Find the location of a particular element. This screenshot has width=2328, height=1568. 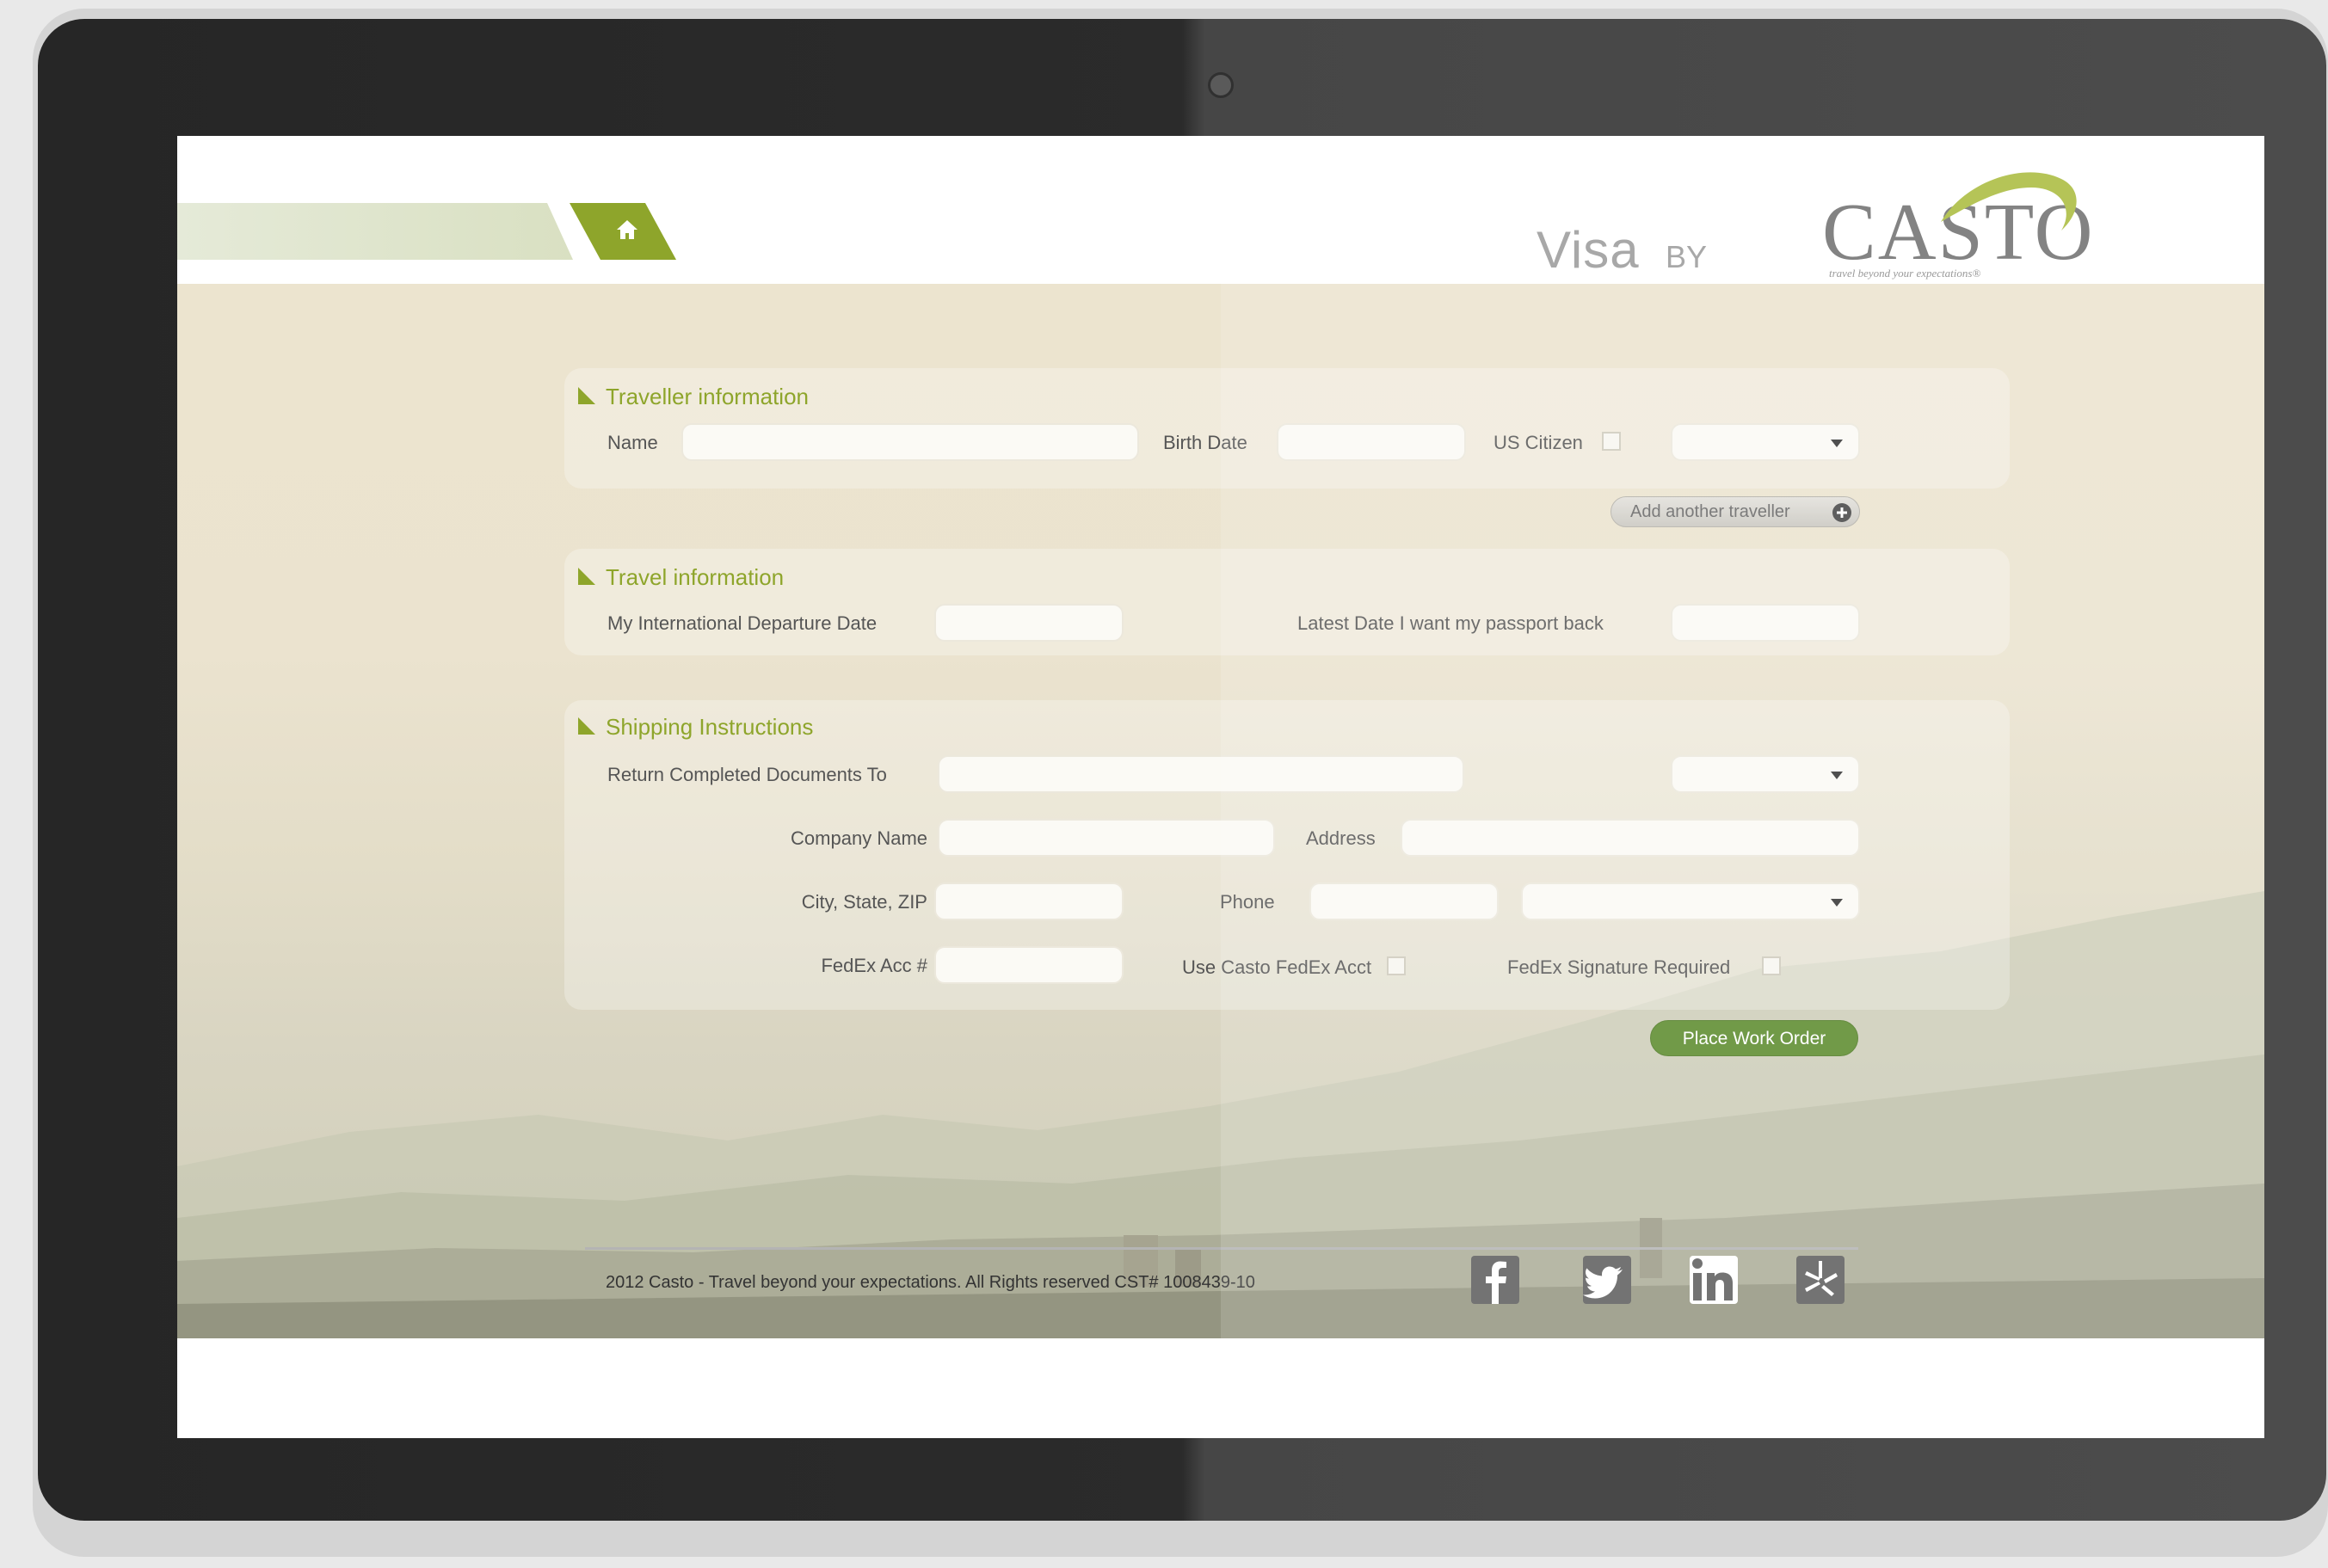

name-label: Name is located at coordinates (633, 442).